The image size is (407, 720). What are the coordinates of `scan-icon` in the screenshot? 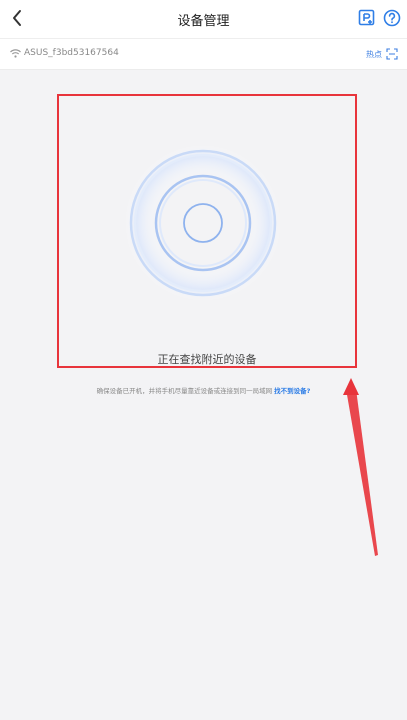 It's located at (392, 54).